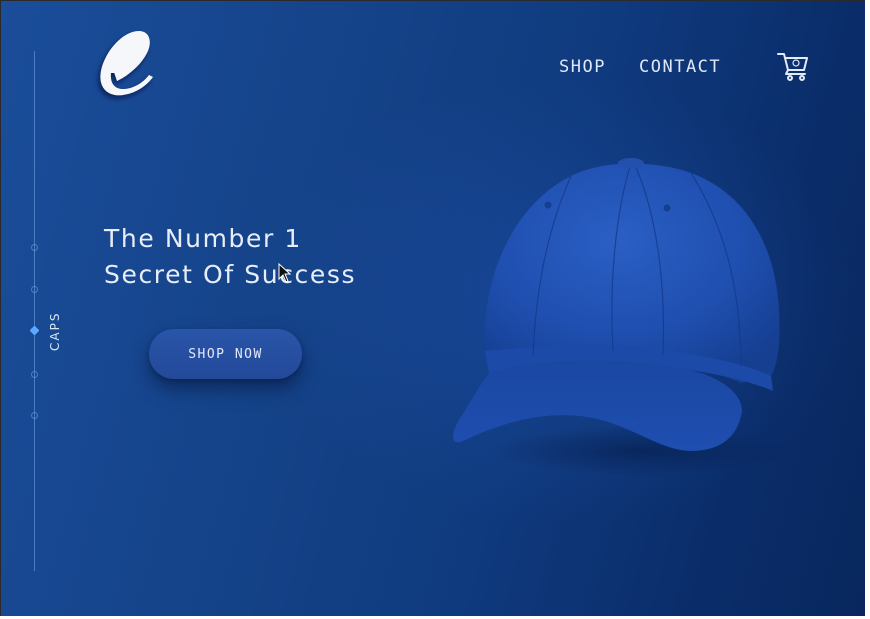  Describe the element at coordinates (55, 331) in the screenshot. I see `category-label: CAPS` at that location.